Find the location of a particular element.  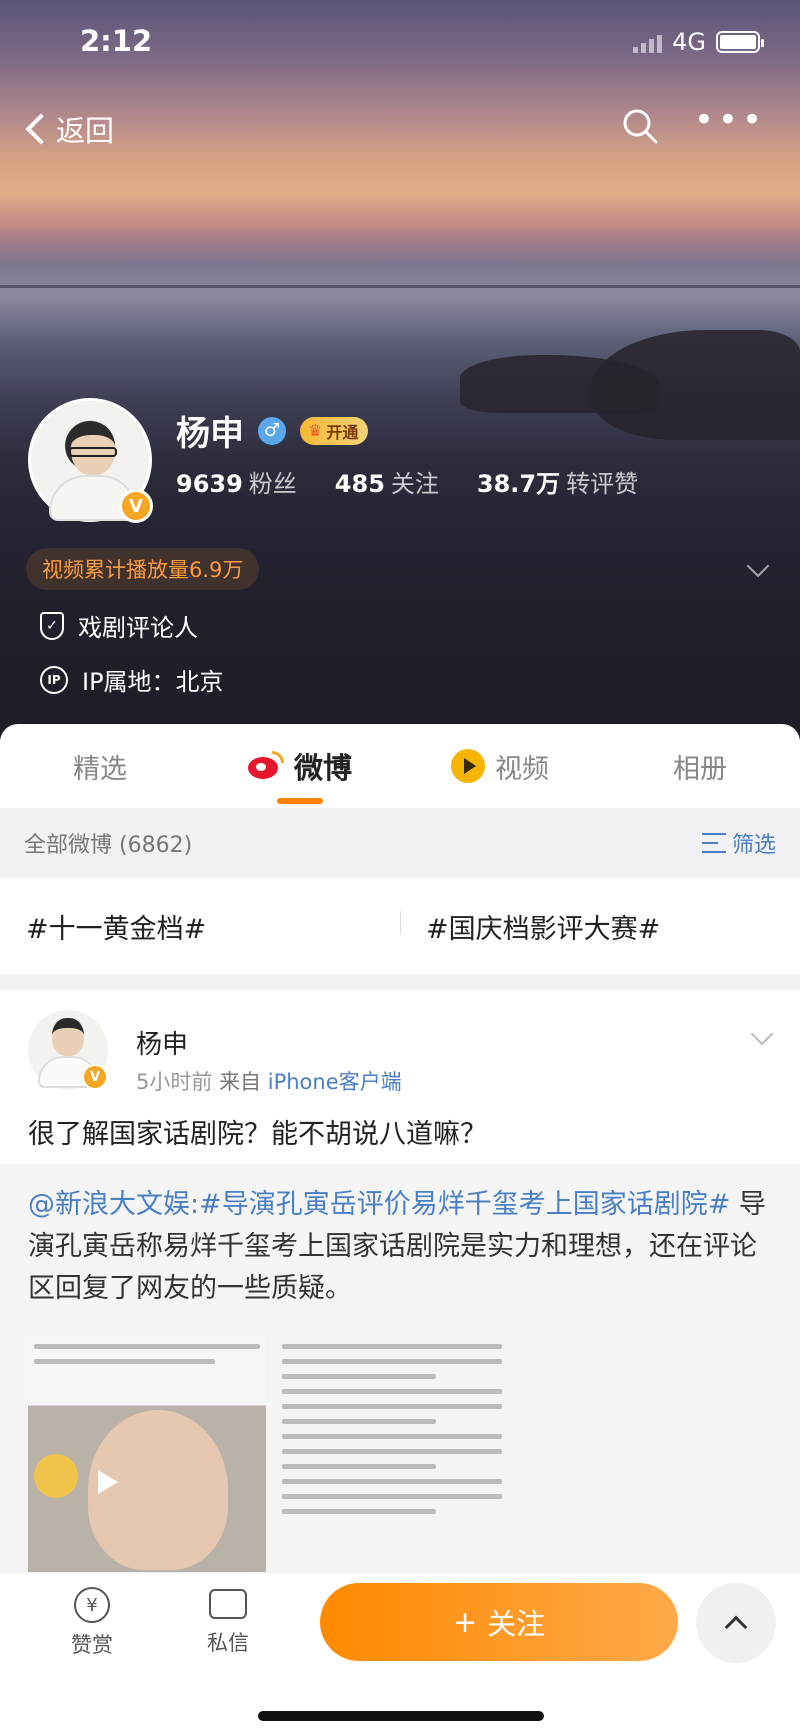

chevron-left-icon is located at coordinates (41, 129).